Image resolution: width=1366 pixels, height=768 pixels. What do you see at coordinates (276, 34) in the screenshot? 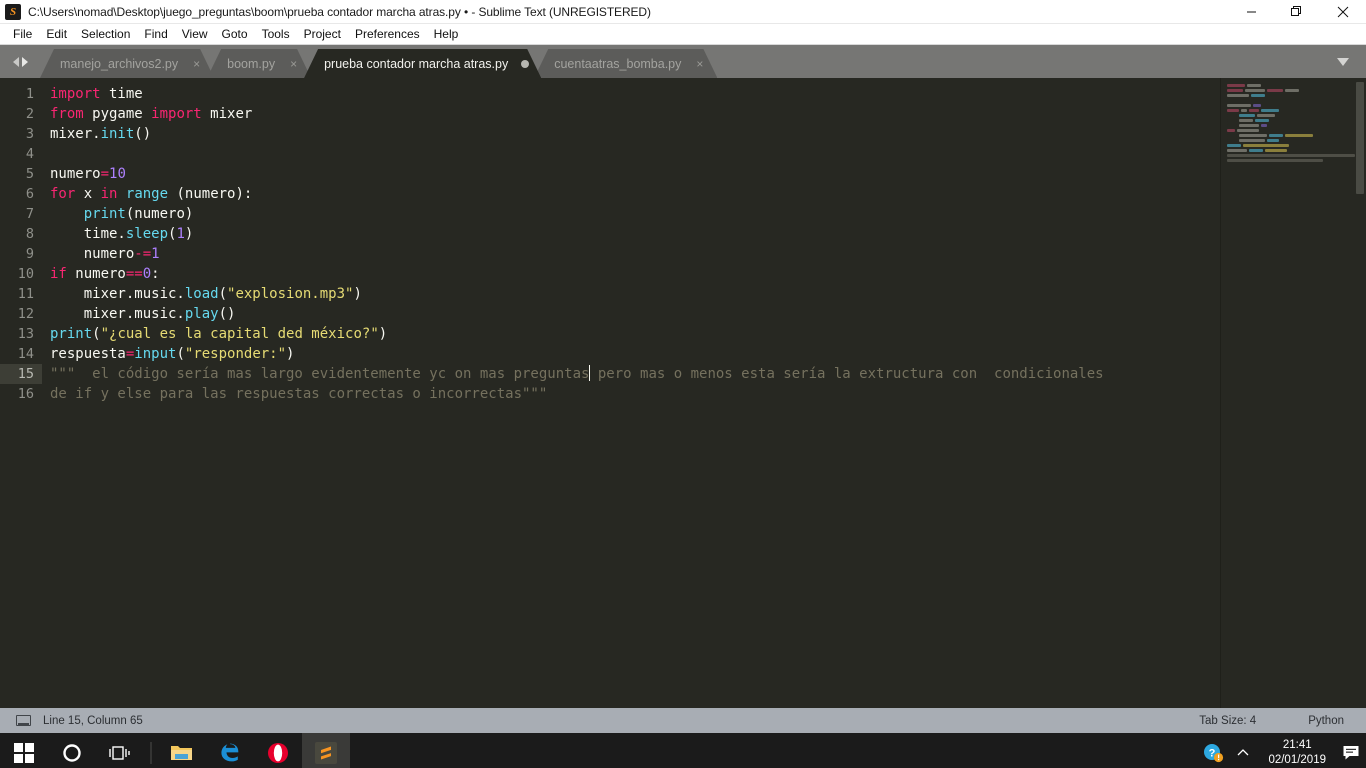
I see `menu-item-tools: Tools` at bounding box center [276, 34].